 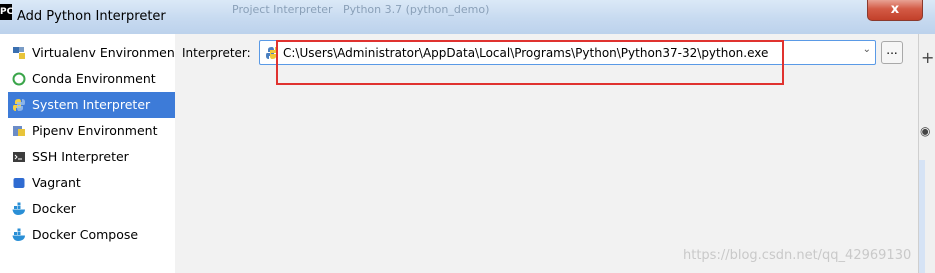 I want to click on close-button: x, so click(x=895, y=10).